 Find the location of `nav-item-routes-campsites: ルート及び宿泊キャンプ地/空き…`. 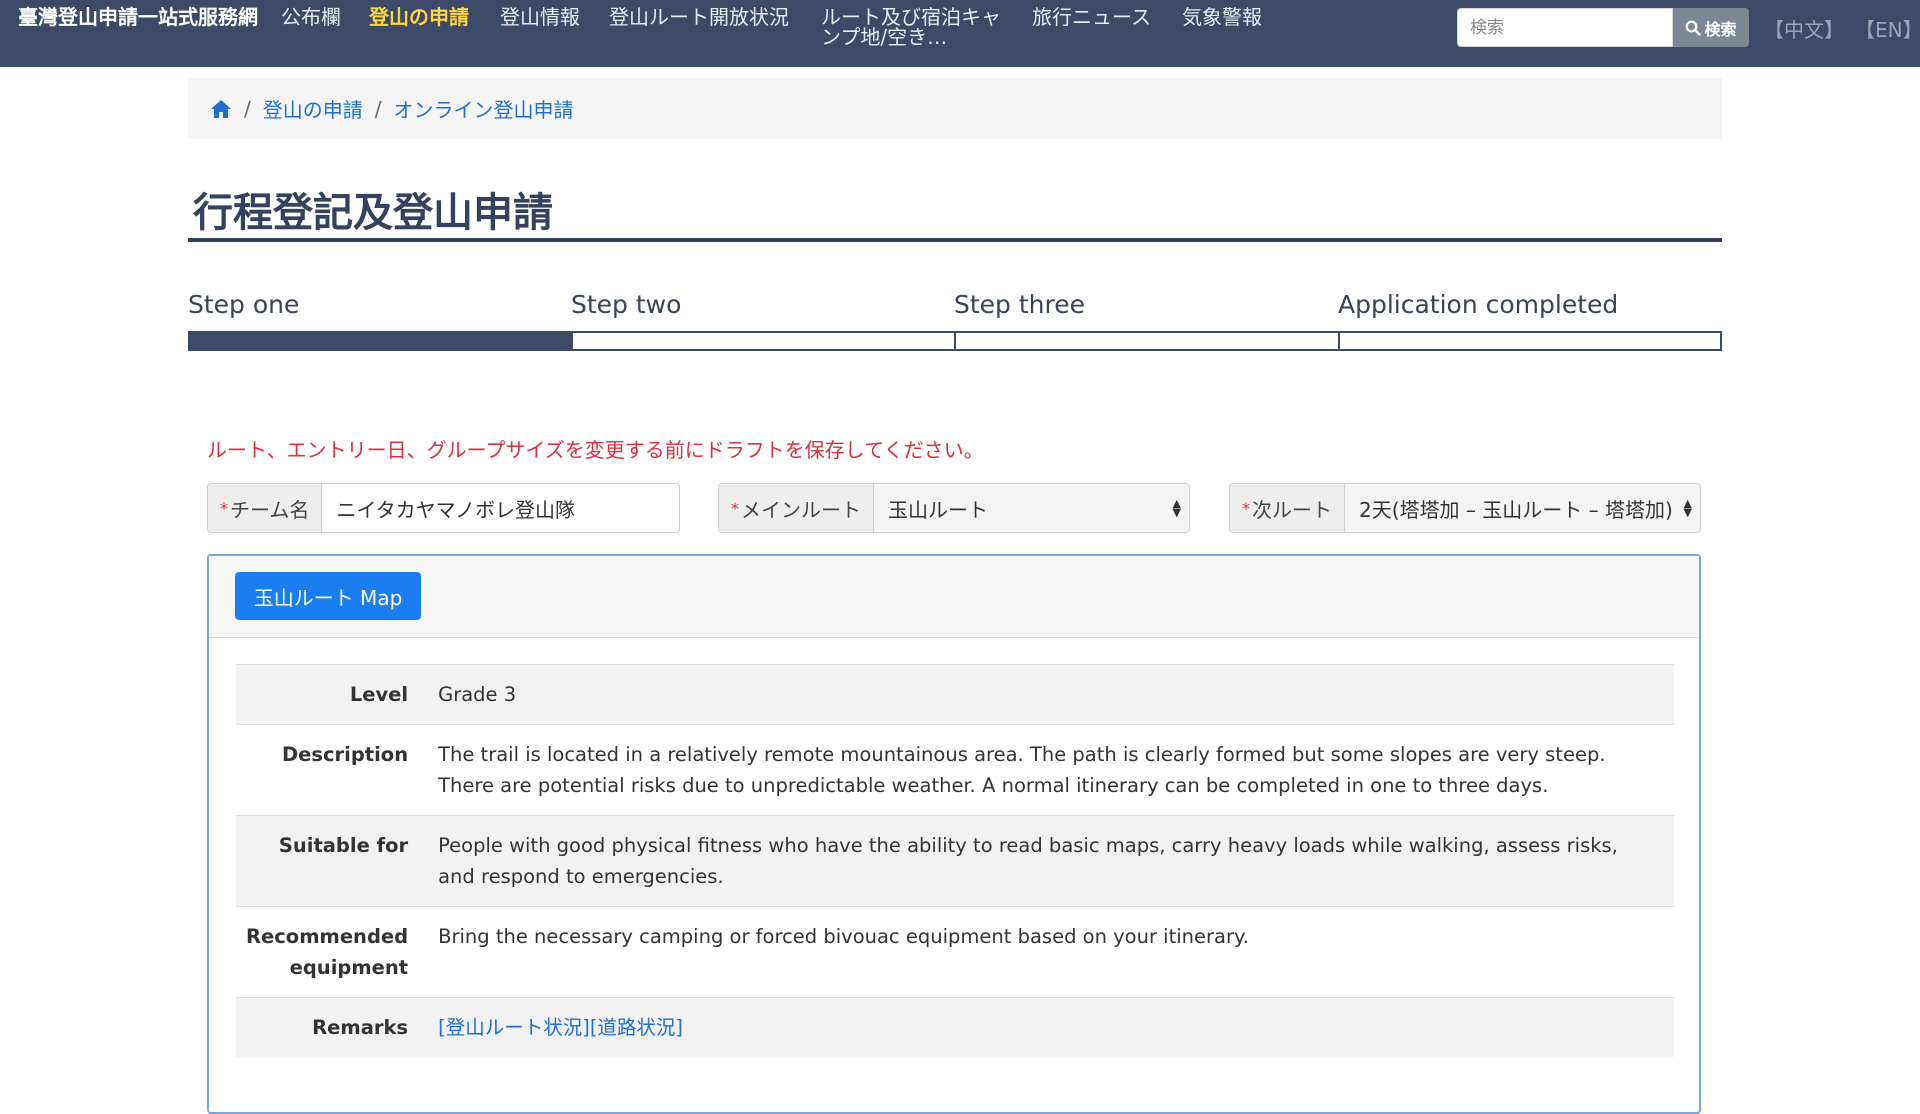

nav-item-routes-campsites: ルート及び宿泊キャンプ地/空き… is located at coordinates (912, 27).